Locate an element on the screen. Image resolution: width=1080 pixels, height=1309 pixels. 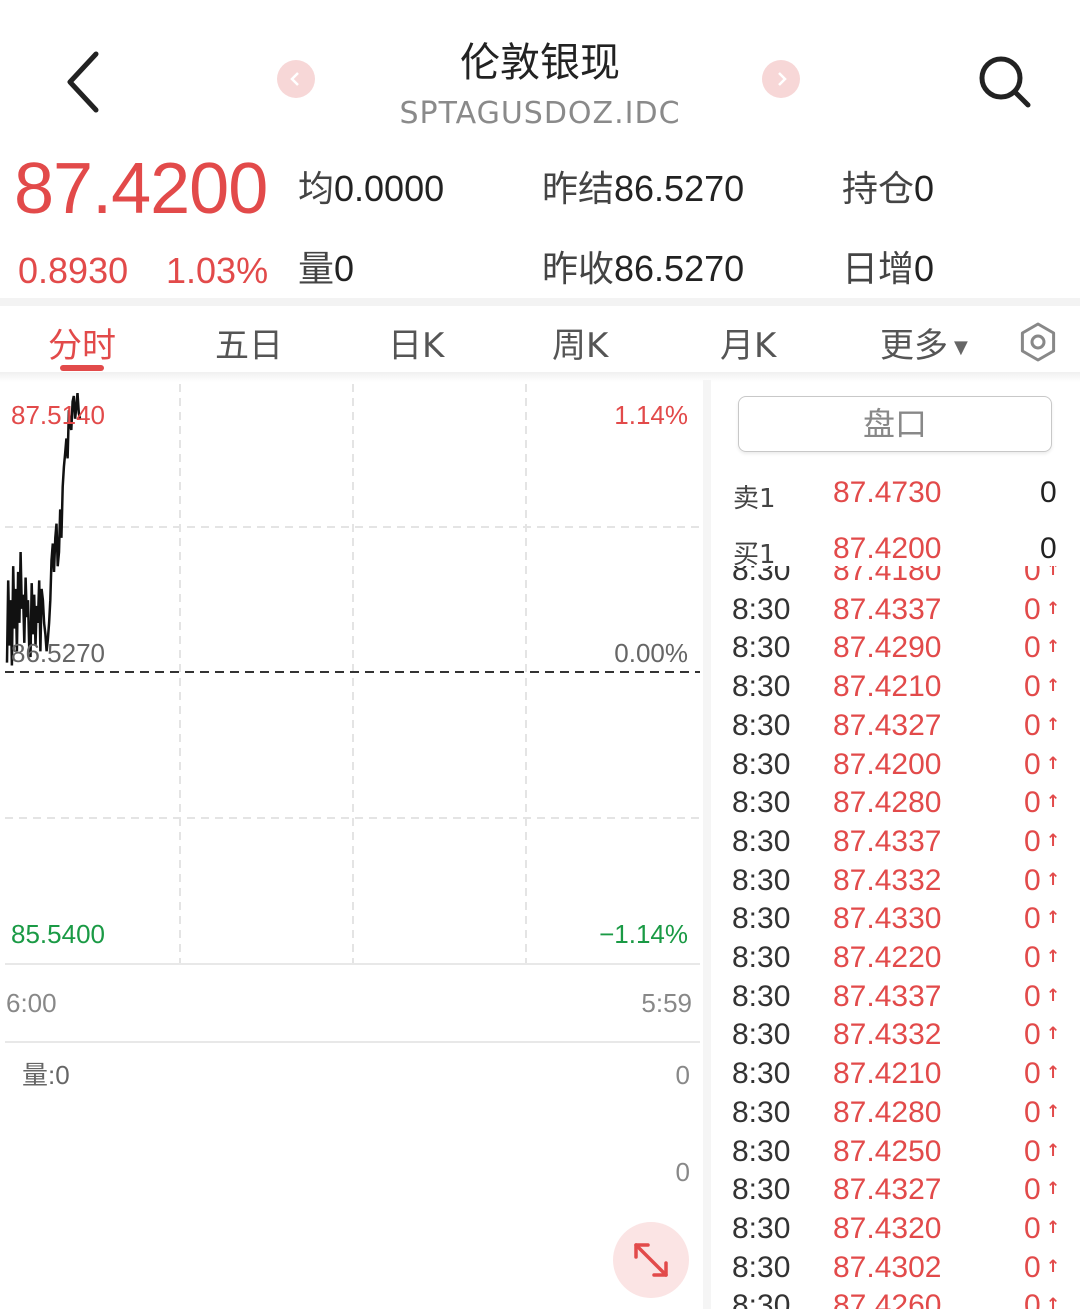
time-end-label: 5:59 is located at coordinates (666, 1003).